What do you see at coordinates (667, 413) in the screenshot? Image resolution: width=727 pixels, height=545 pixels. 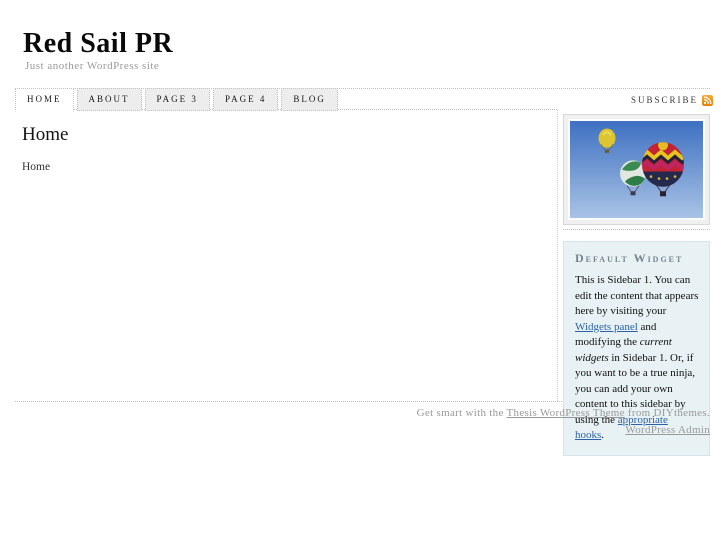 I see `text-segment: from DIYthemes.` at bounding box center [667, 413].